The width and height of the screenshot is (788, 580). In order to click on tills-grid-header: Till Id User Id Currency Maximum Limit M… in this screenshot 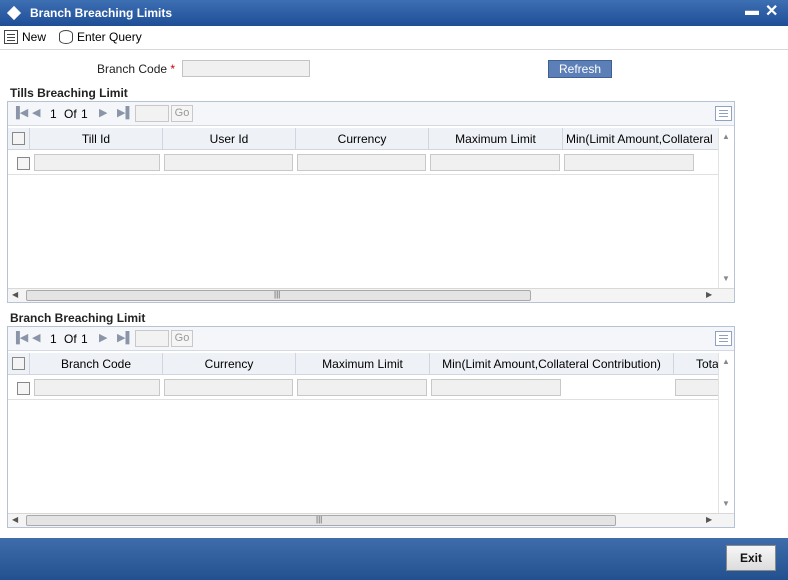, I will do `click(363, 139)`.